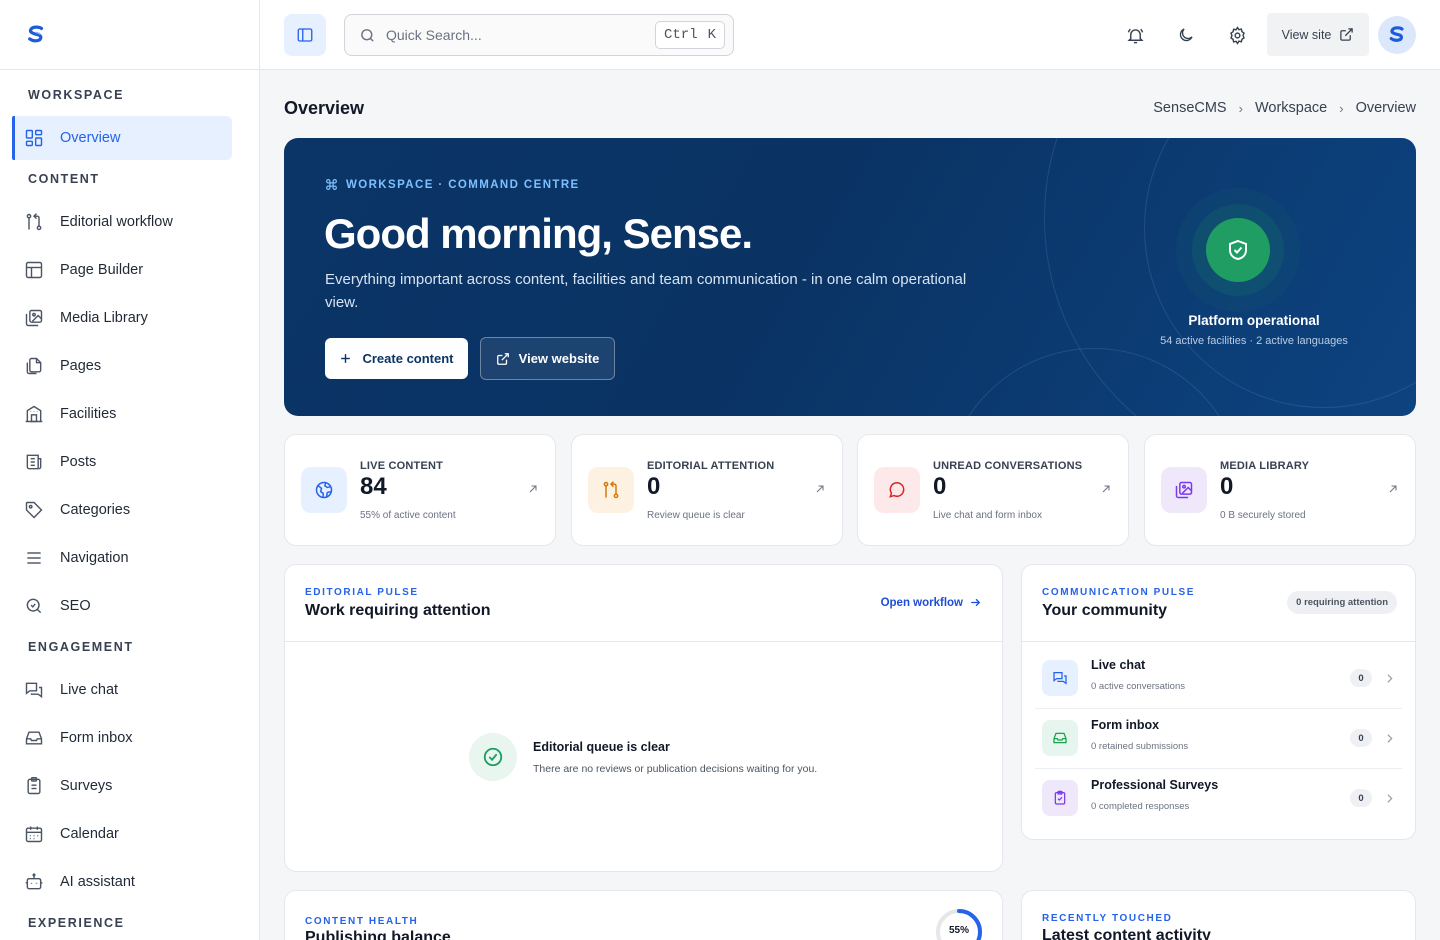  I want to click on stat-card-media-library: MEDIA LIBRARY 0 0 B securely stored, so click(1280, 490).